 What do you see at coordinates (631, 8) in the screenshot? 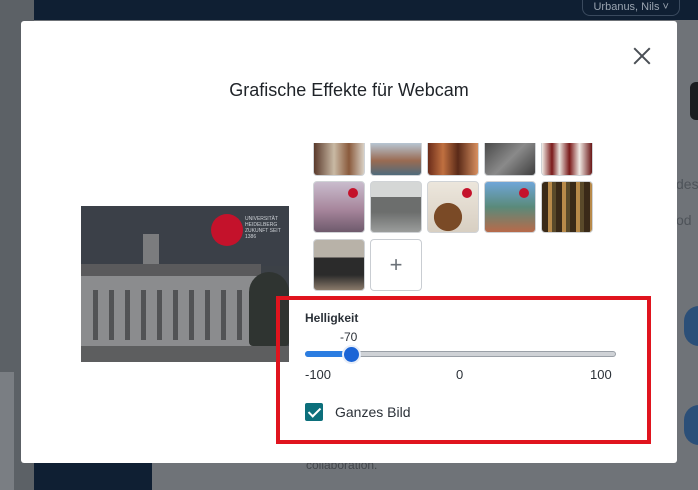
I see `user-menu: Urbanus, Nils ˅` at bounding box center [631, 8].